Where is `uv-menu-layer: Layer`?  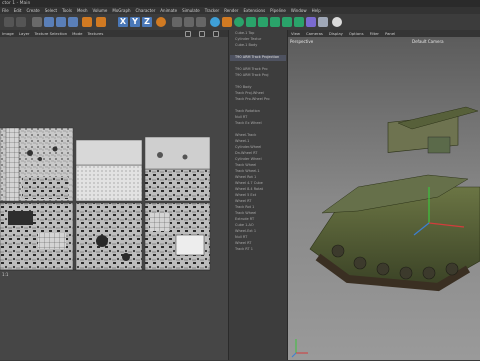
uv-menu-layer: Layer is located at coordinates (24, 33).